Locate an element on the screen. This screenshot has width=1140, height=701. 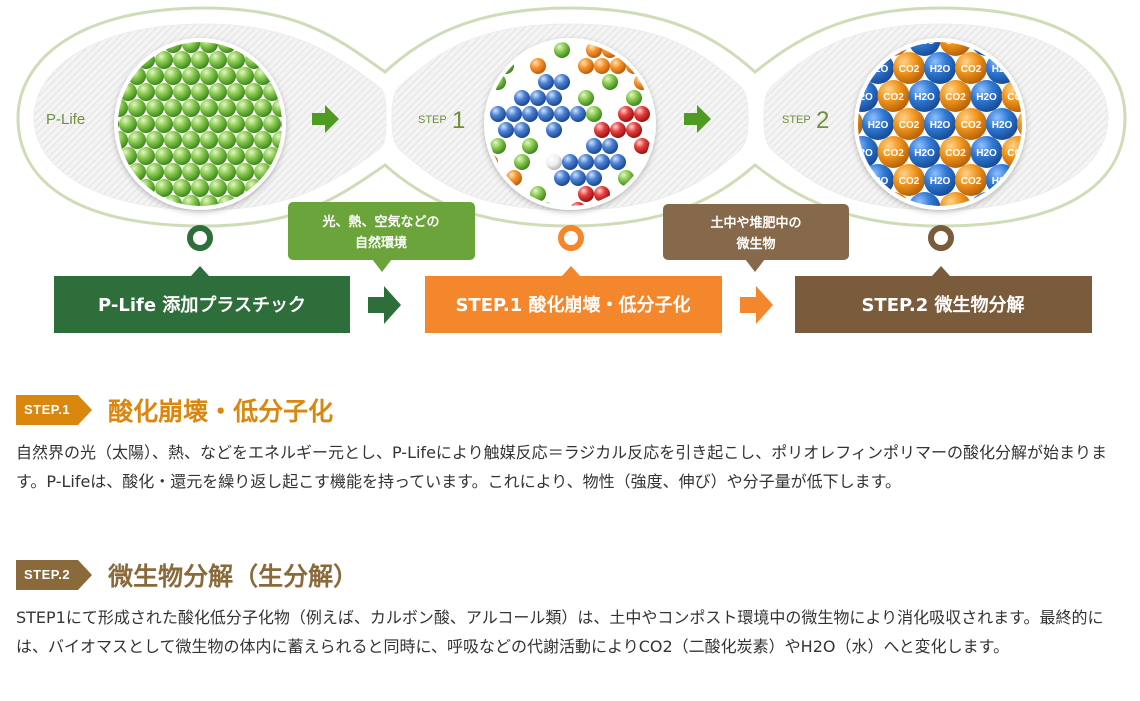
step2-title: 微生物分解（生分解） is located at coordinates (233, 576).